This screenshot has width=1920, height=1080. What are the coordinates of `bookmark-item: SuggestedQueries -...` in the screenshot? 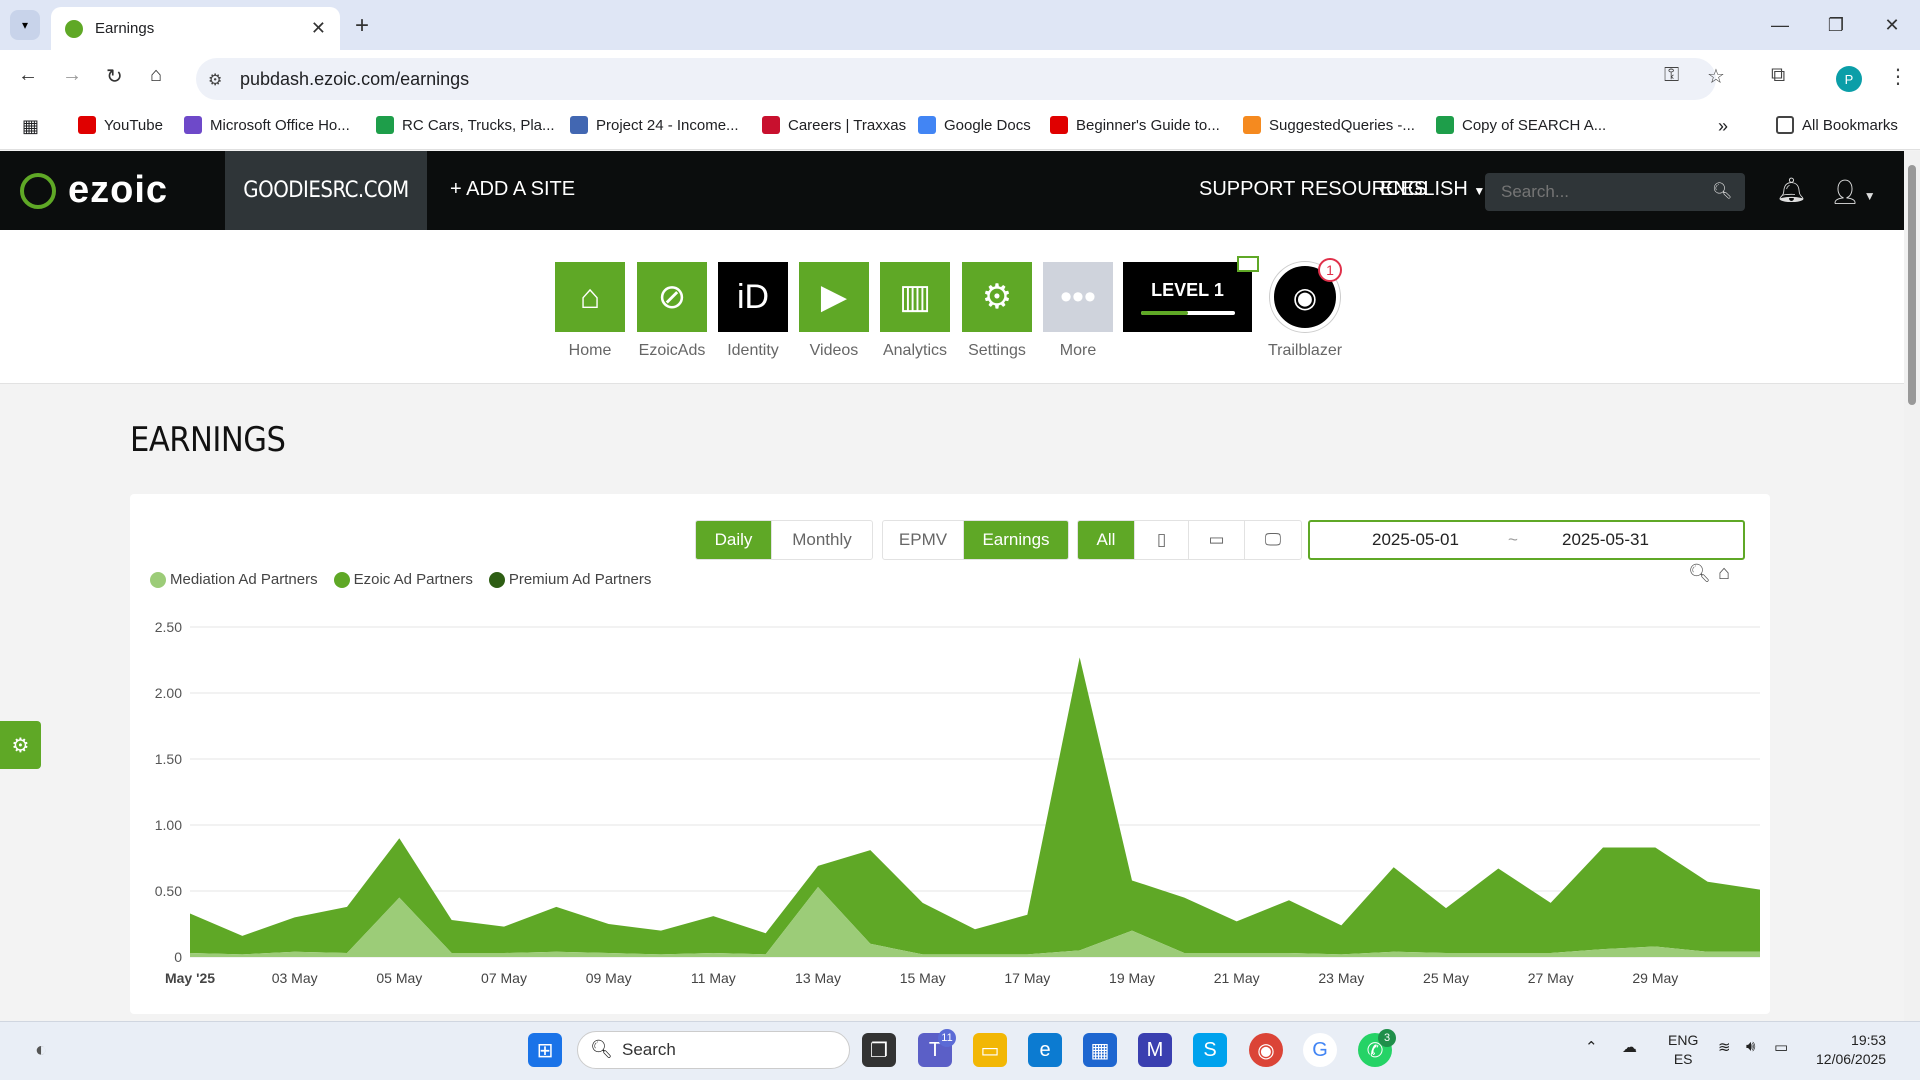 It's located at (1329, 125).